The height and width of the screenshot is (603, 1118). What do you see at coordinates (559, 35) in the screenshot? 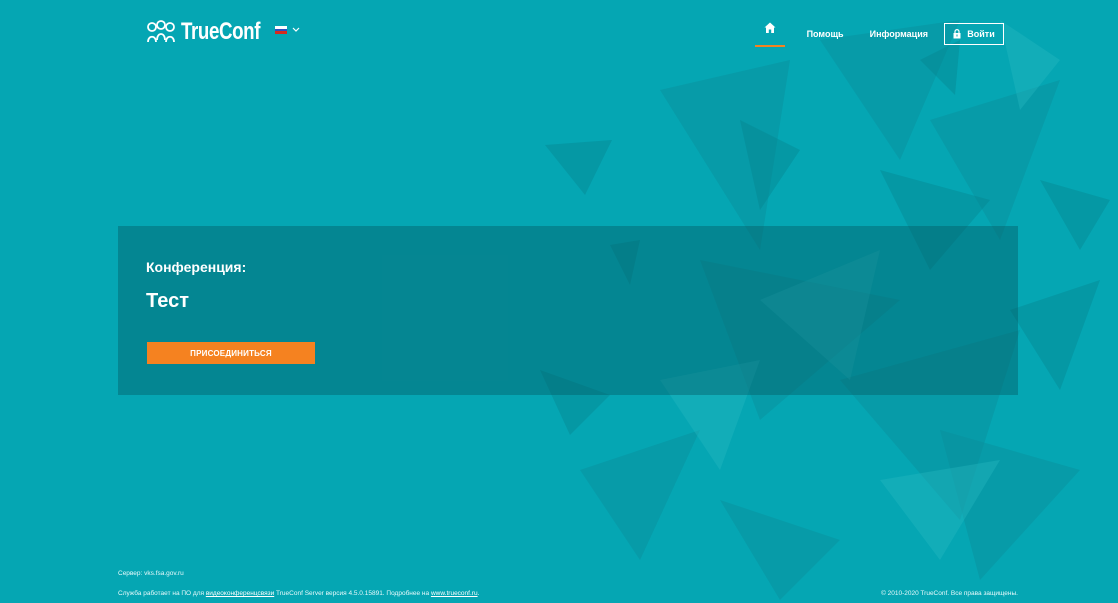
I see `top-header: TrueConf Помощь Информация Войти` at bounding box center [559, 35].